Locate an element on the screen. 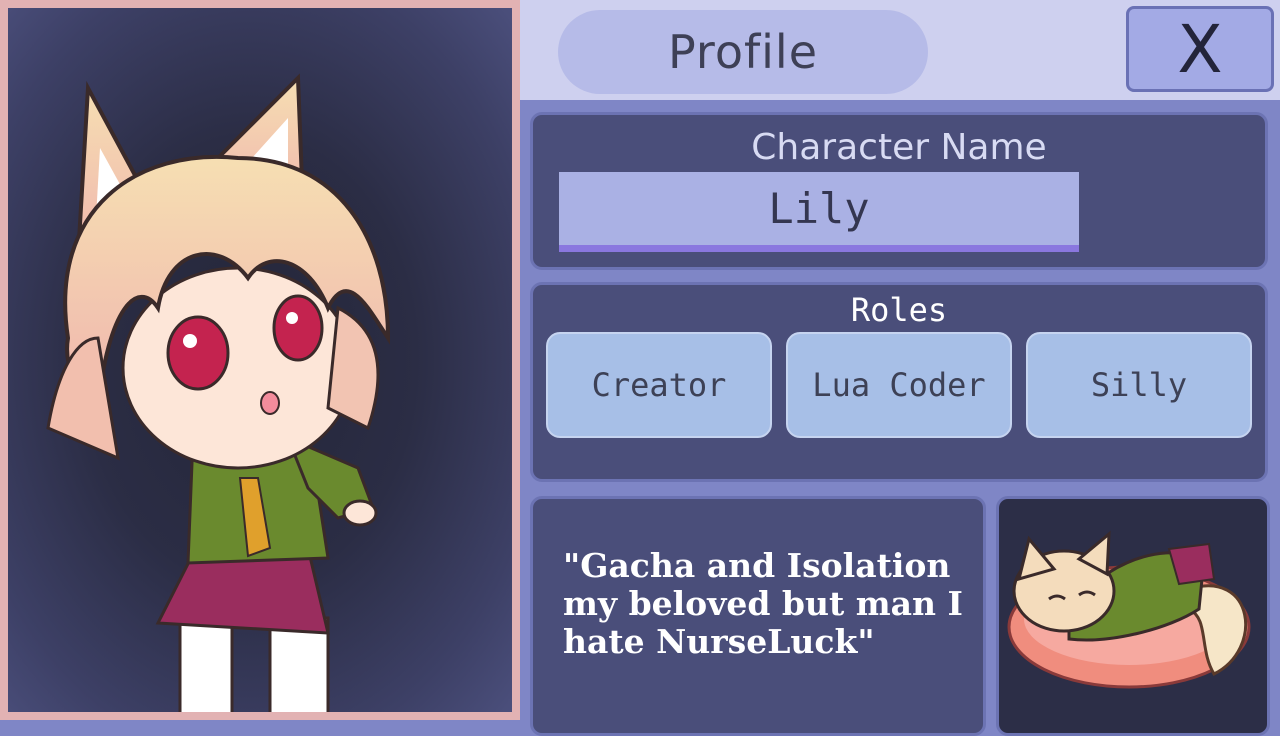  role-button-silly: Silly is located at coordinates (1139, 385).